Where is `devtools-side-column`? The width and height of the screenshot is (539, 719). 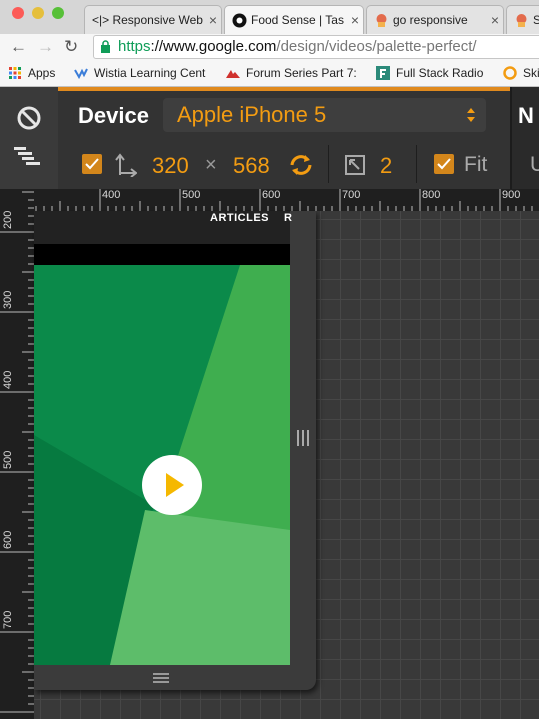
devtools-side-column is located at coordinates (29, 138).